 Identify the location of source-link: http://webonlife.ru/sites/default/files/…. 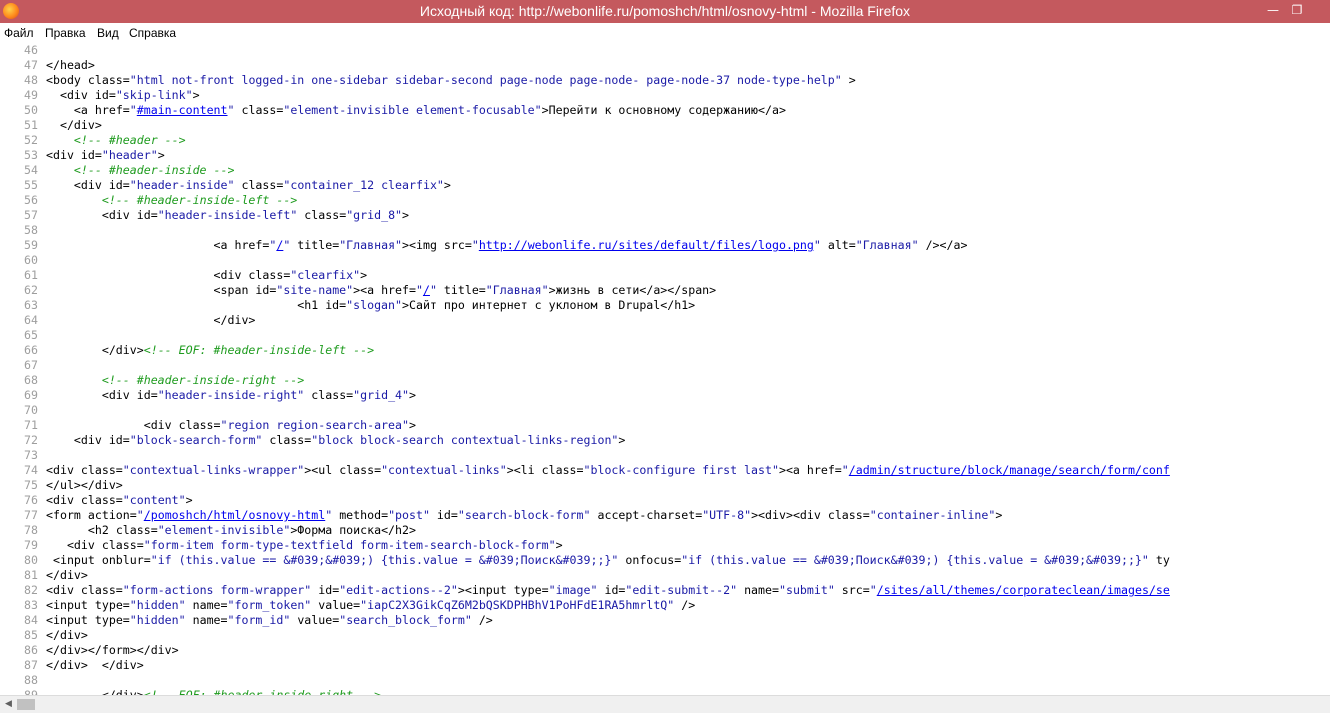
(646, 245).